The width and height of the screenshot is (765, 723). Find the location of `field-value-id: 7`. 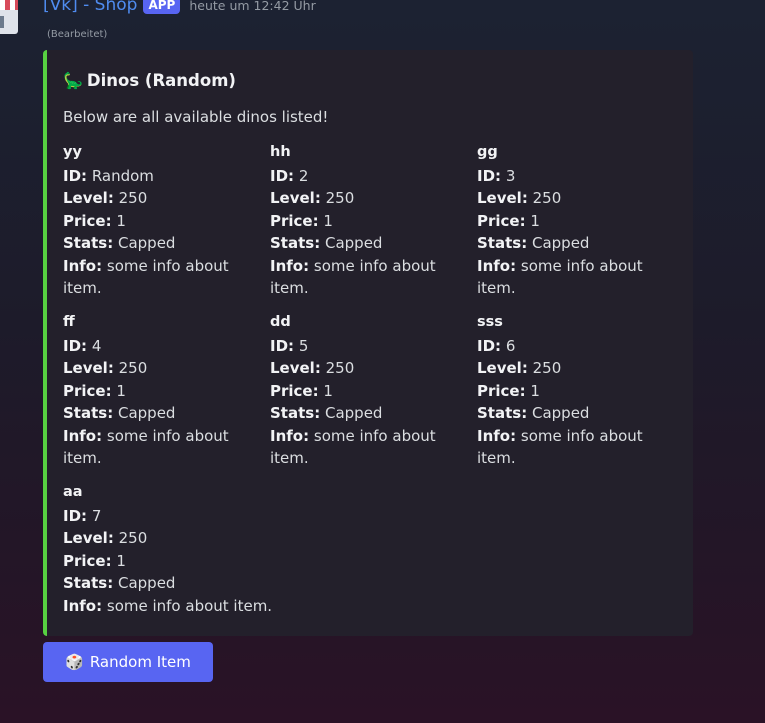

field-value-id: 7 is located at coordinates (96, 515).